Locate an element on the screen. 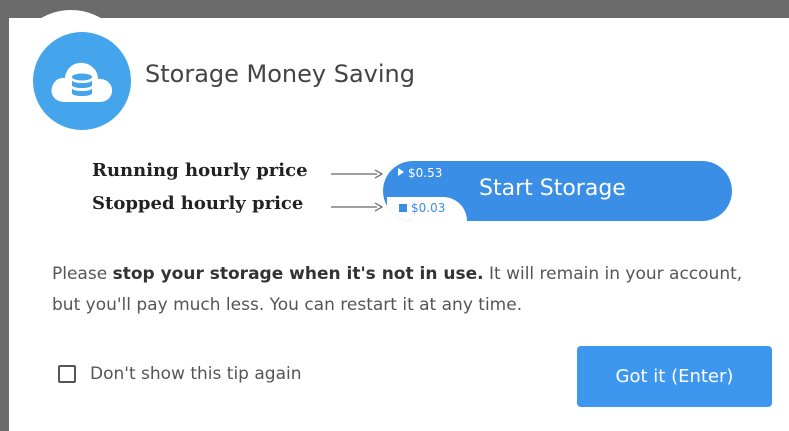  tip-message-emphasis: stop your storage when it's not in use. is located at coordinates (298, 274).